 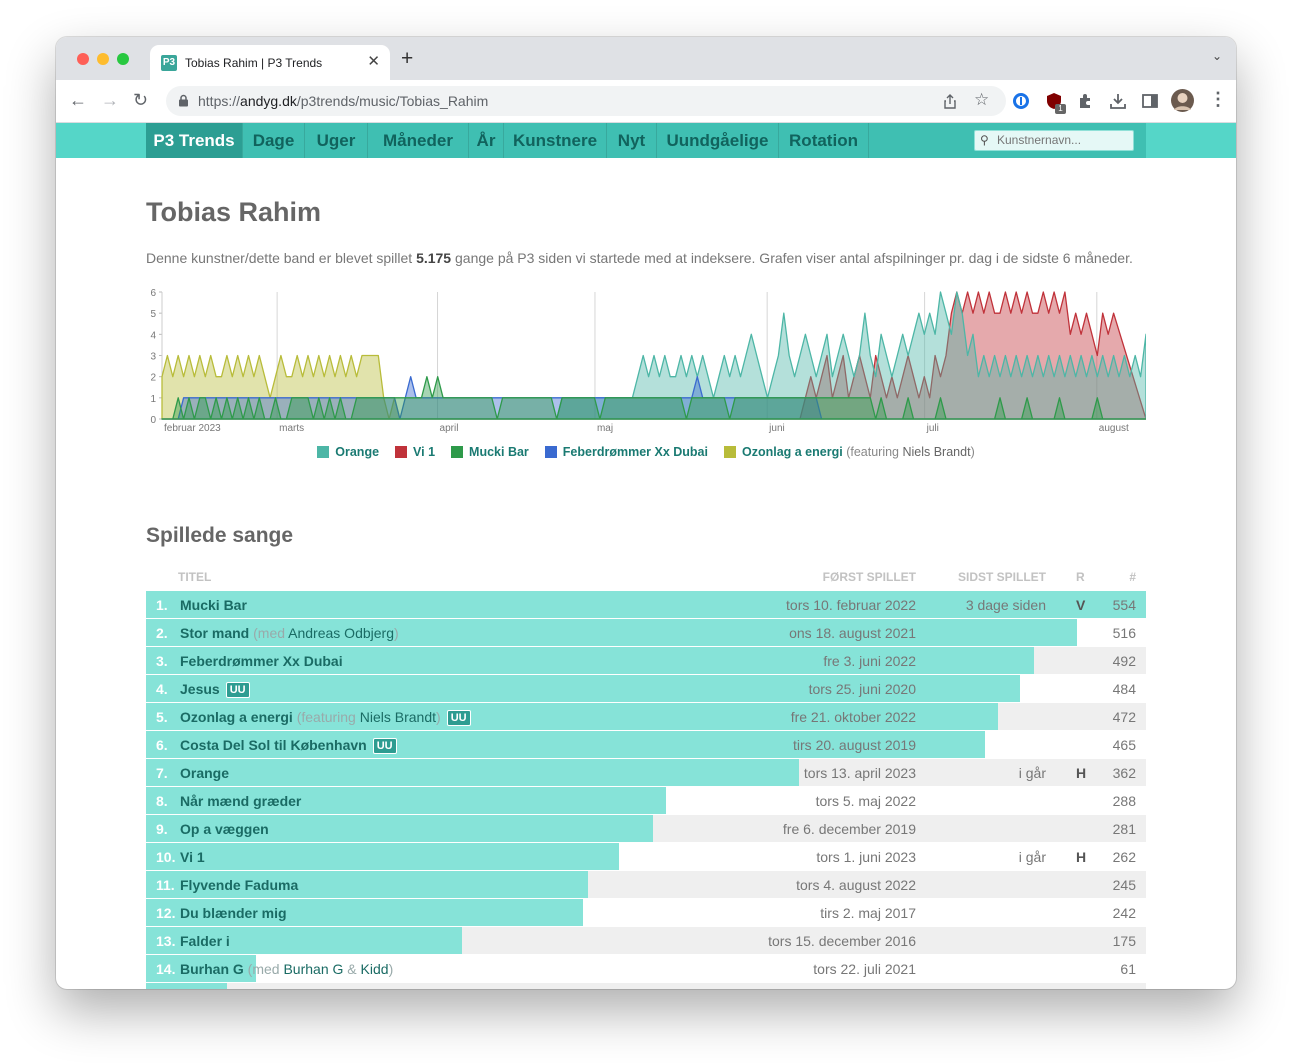 I want to click on extension-badge: 1, so click(x=1060, y=109).